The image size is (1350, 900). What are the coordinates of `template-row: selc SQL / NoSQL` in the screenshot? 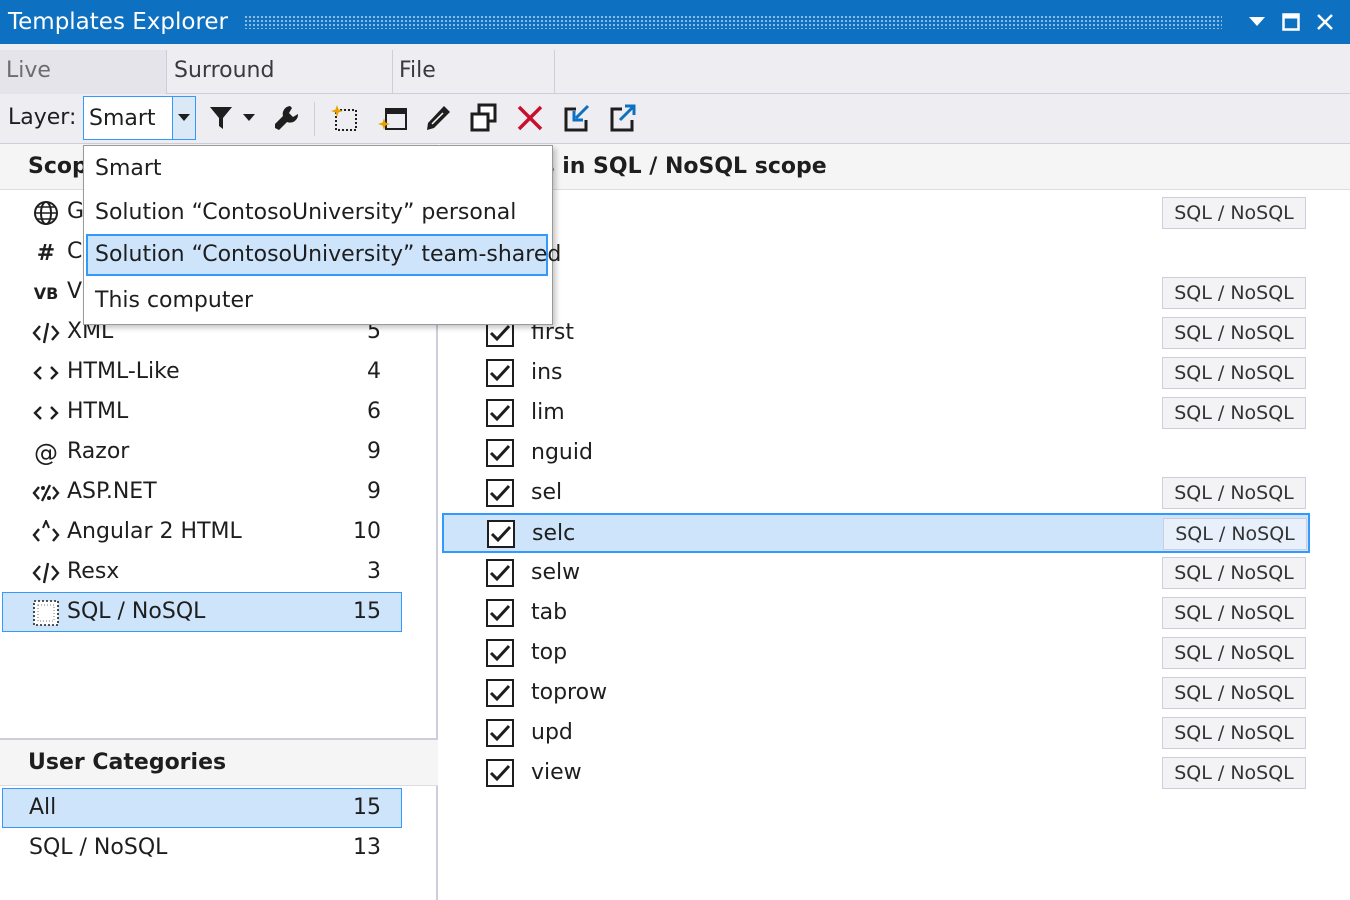 It's located at (876, 533).